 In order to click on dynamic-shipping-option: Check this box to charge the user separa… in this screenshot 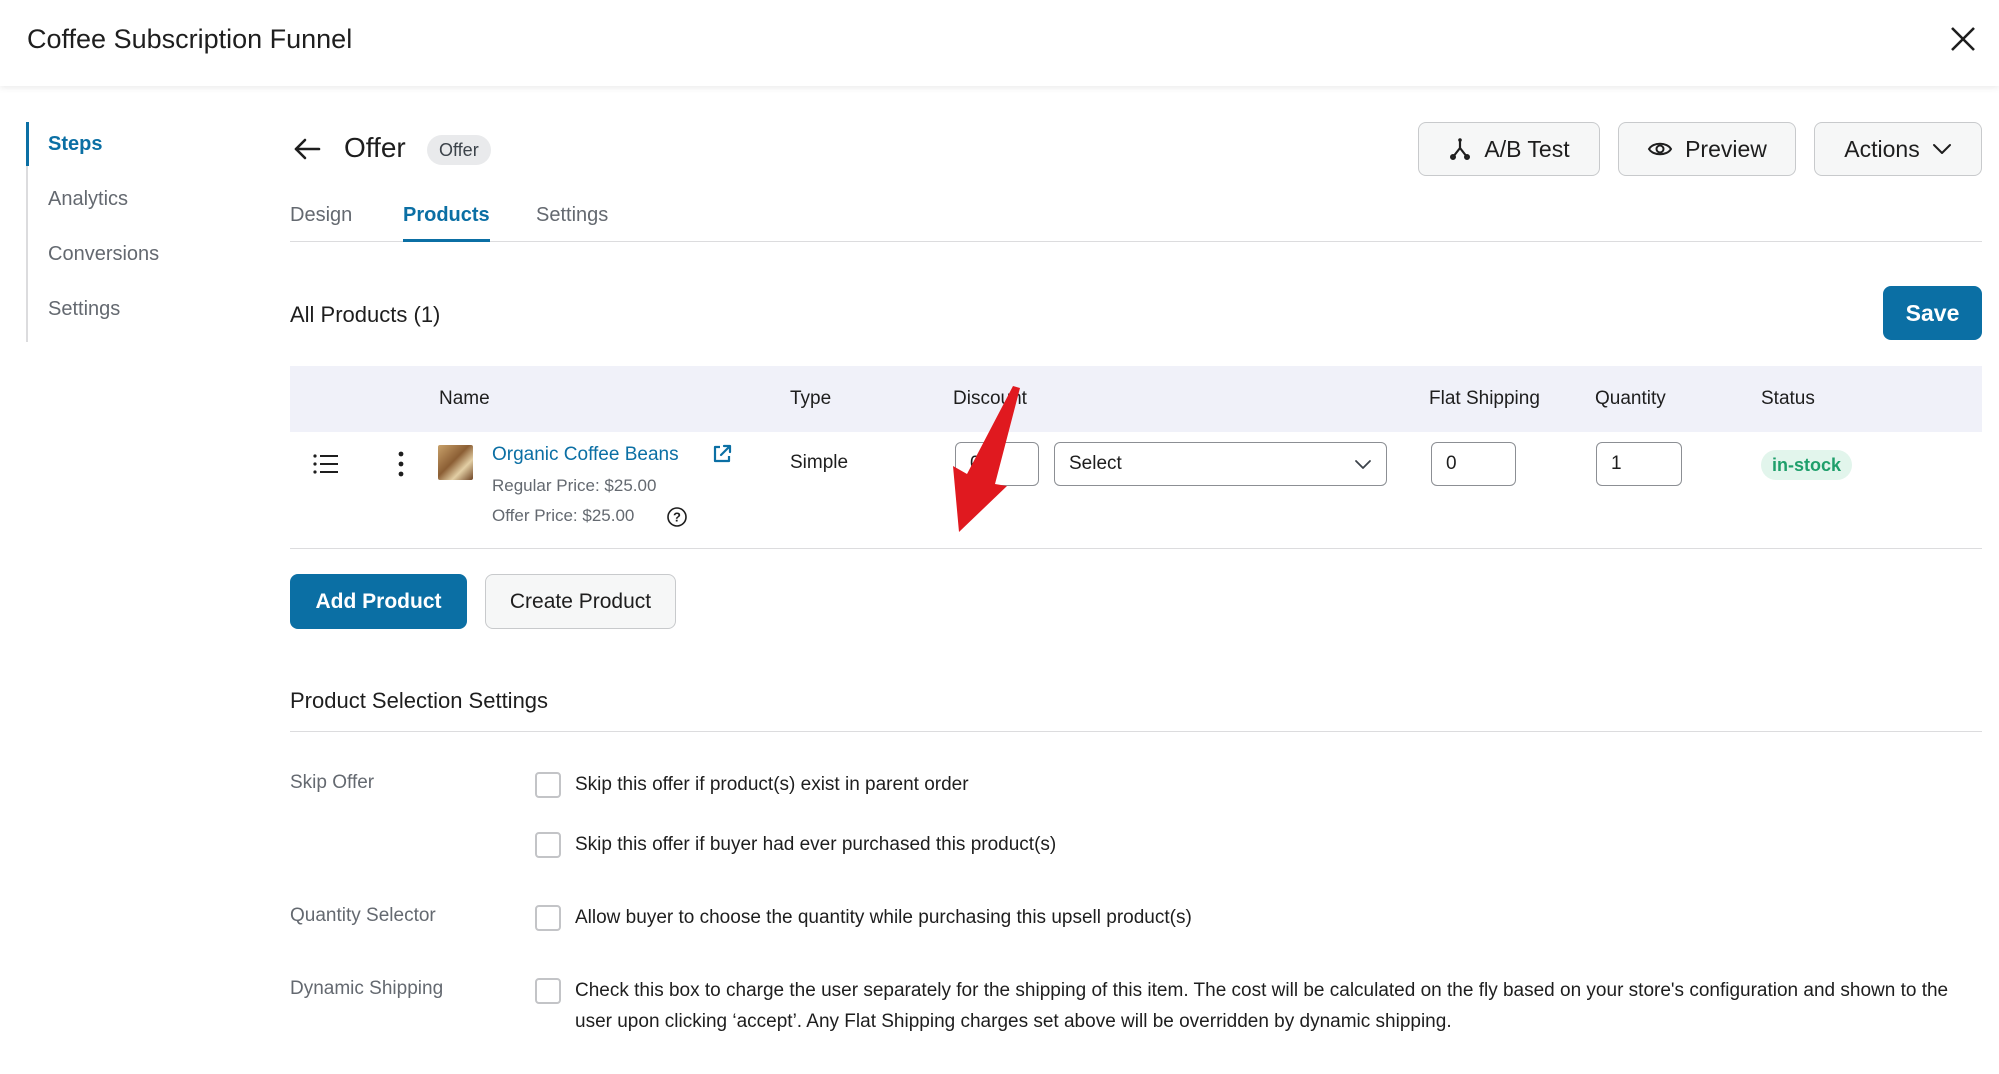, I will do `click(1258, 1007)`.